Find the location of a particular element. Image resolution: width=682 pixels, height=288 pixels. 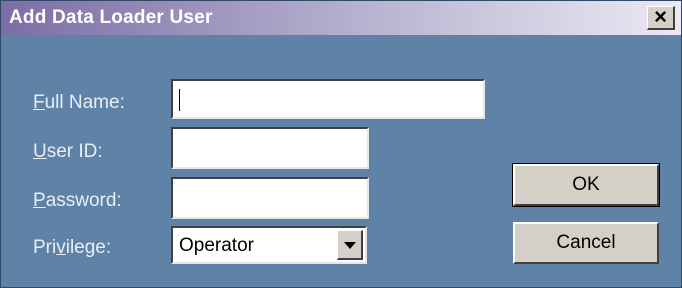

privilege-selected-value: Operator is located at coordinates (216, 245).